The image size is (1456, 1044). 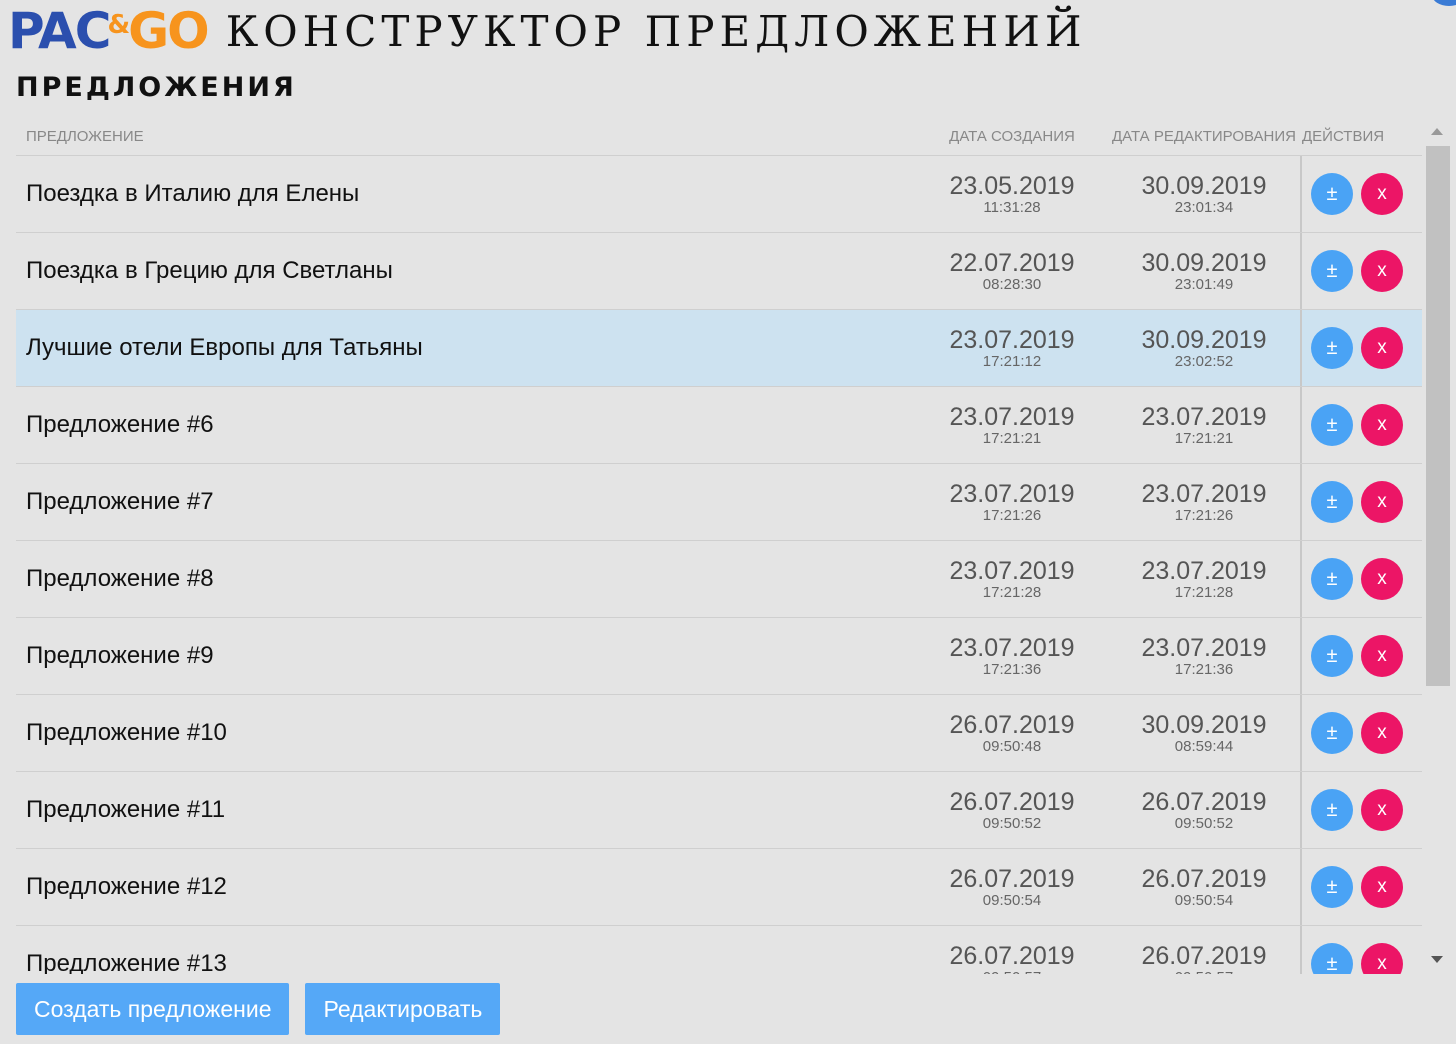 What do you see at coordinates (120, 424) in the screenshot?
I see `offer-name: Предложение #6` at bounding box center [120, 424].